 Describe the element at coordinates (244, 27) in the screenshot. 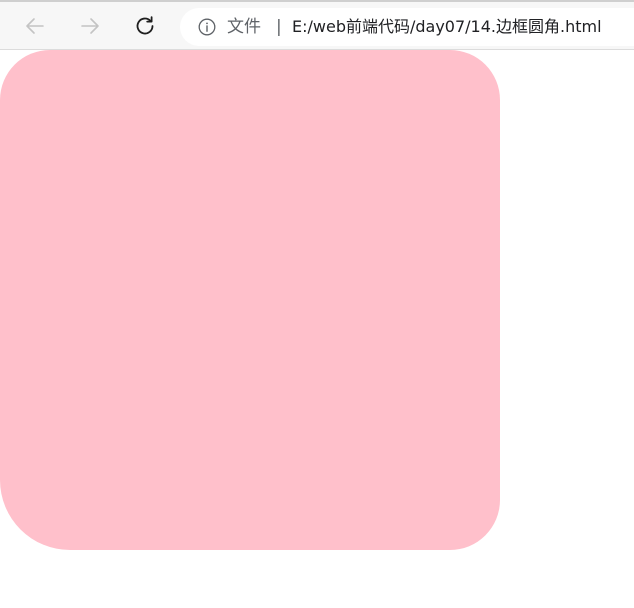

I see `scheme-label: 文件` at that location.